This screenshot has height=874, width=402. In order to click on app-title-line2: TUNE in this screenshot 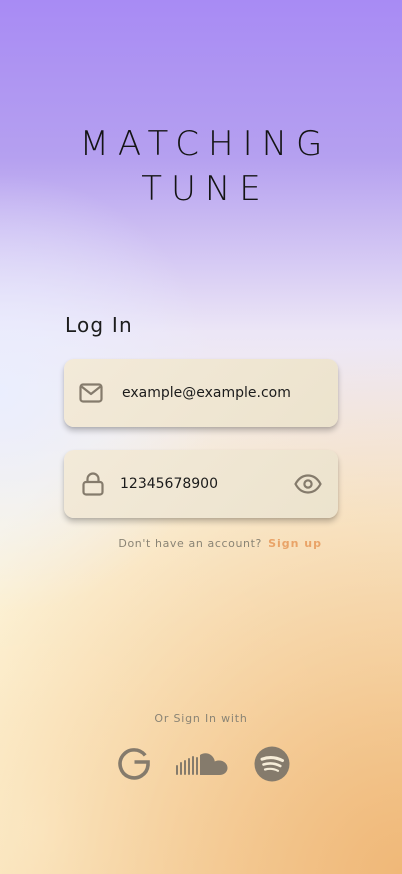, I will do `click(205, 189)`.